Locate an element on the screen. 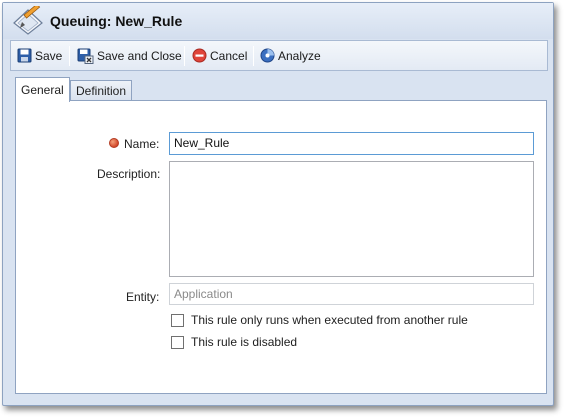  entity-label: Entity: is located at coordinates (143, 297).